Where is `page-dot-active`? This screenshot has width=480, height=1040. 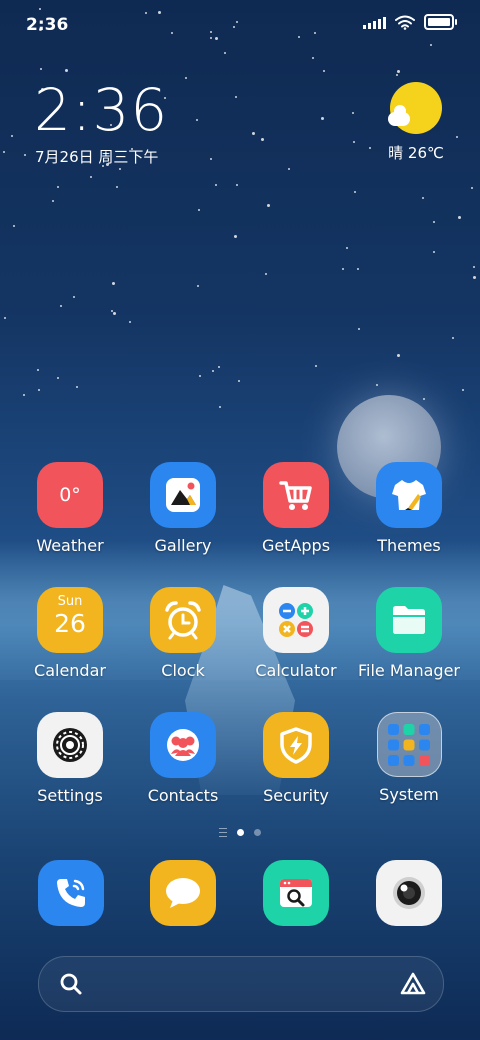 page-dot-active is located at coordinates (240, 832).